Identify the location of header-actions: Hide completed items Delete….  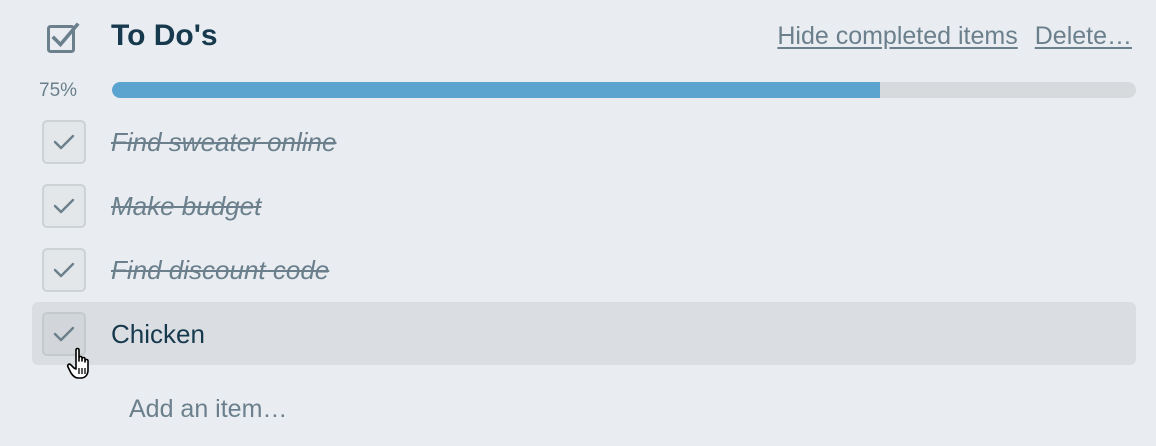
(954, 36).